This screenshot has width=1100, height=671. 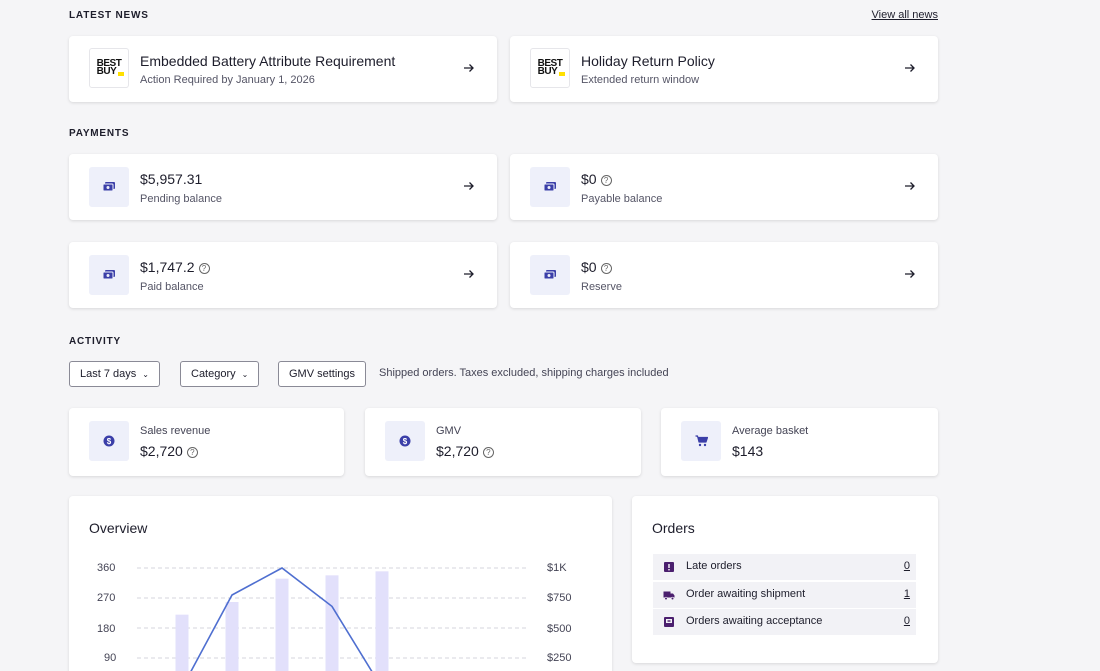 What do you see at coordinates (673, 528) in the screenshot?
I see `orders-title: Orders` at bounding box center [673, 528].